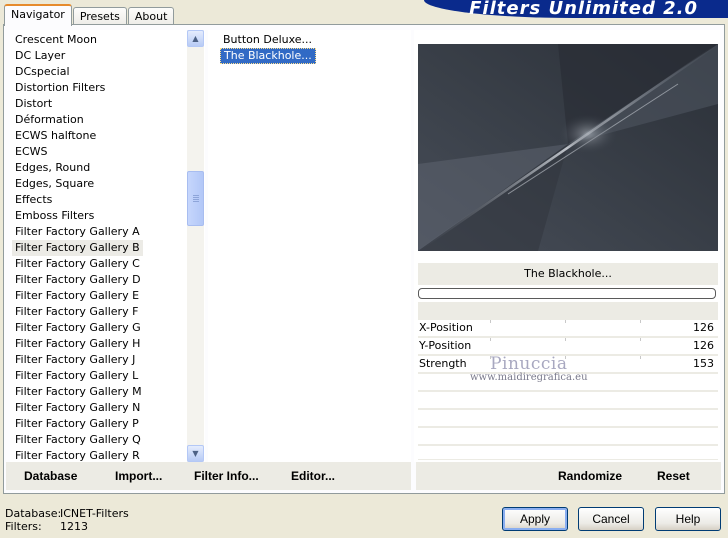  I want to click on param-slider-row: X-Position 126, so click(568, 328).